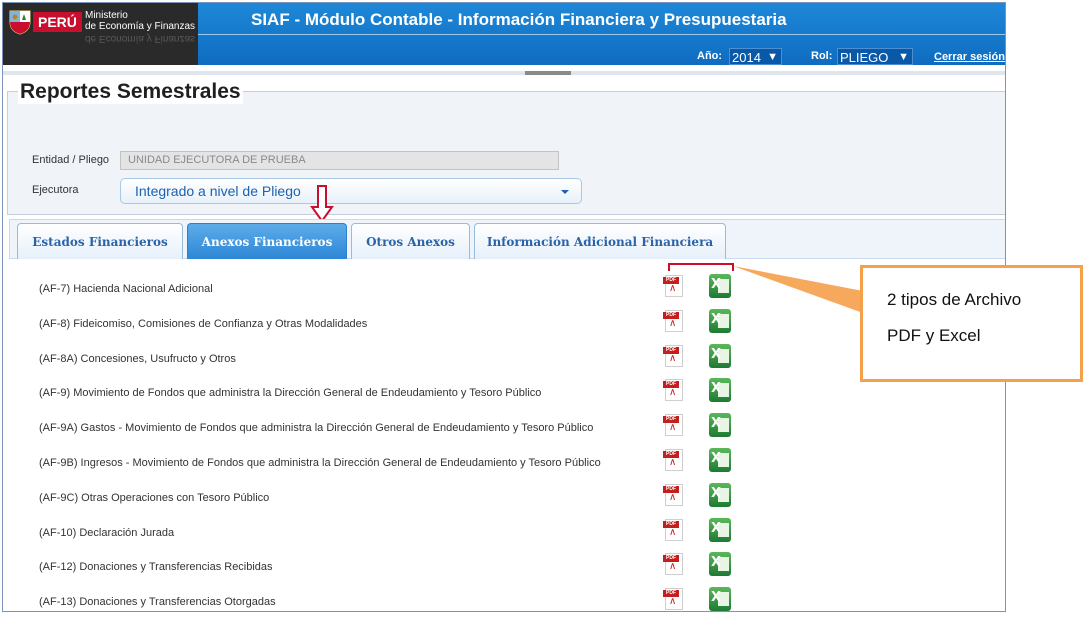 This screenshot has height=617, width=1086. I want to click on annex-row-label: (AF-10) Declaración Jurada, so click(107, 532).